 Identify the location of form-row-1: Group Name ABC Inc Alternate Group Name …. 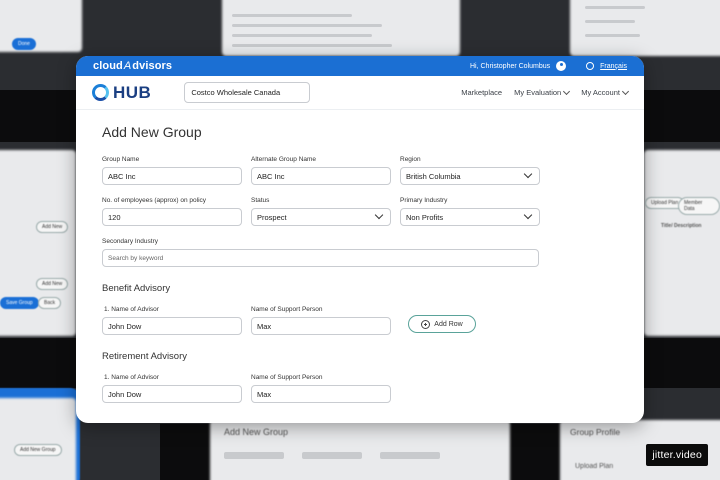
(360, 170).